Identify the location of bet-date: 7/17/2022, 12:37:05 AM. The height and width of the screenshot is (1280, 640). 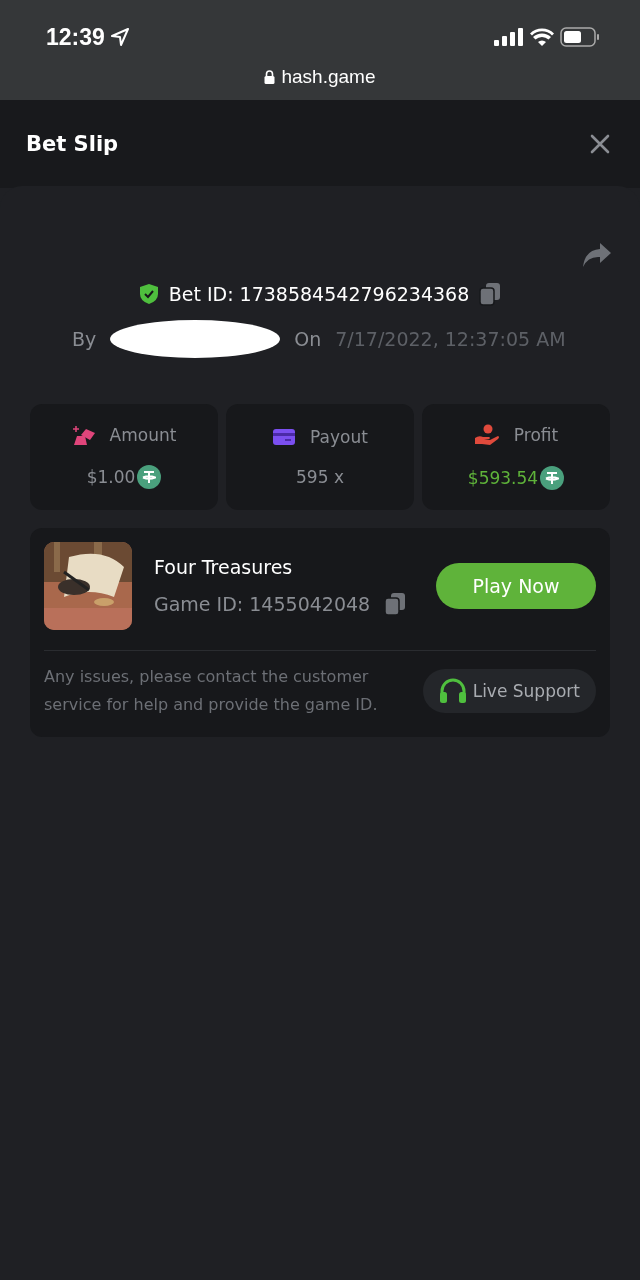
(450, 339).